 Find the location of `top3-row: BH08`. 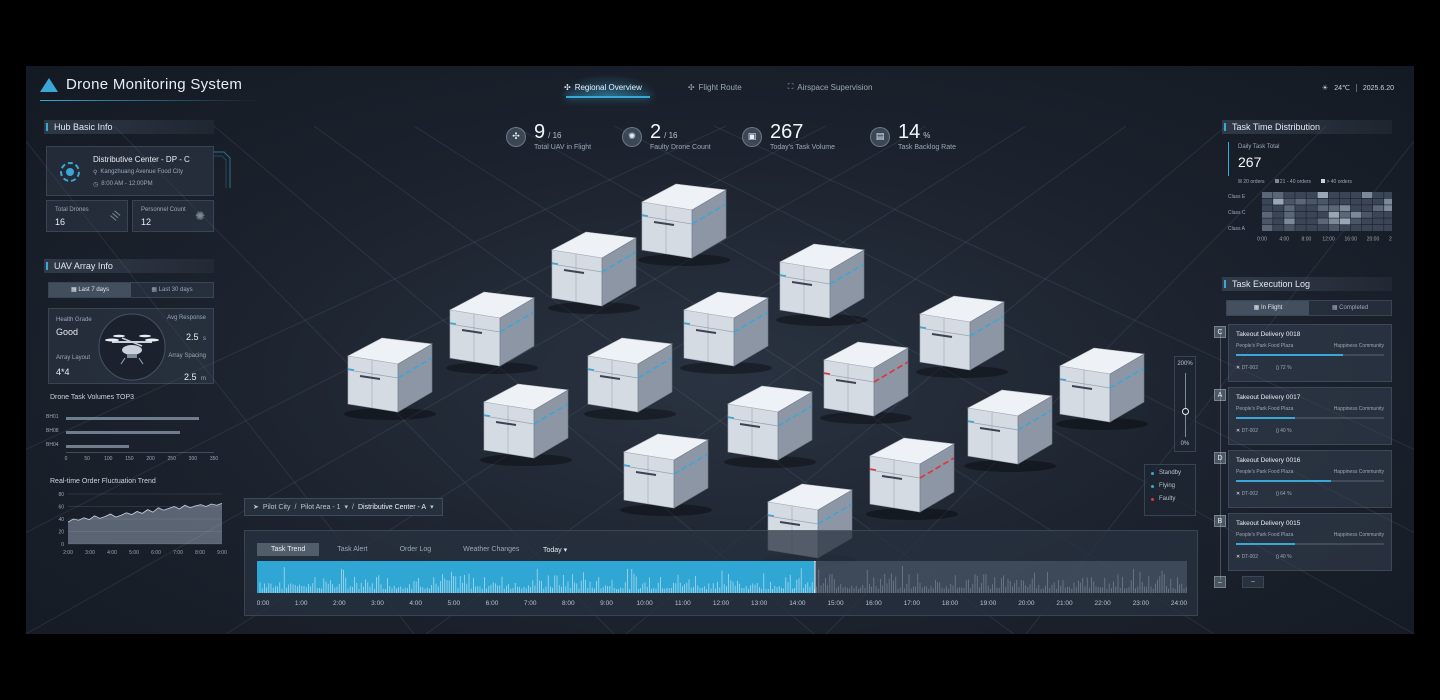

top3-row: BH08 is located at coordinates (136, 432).